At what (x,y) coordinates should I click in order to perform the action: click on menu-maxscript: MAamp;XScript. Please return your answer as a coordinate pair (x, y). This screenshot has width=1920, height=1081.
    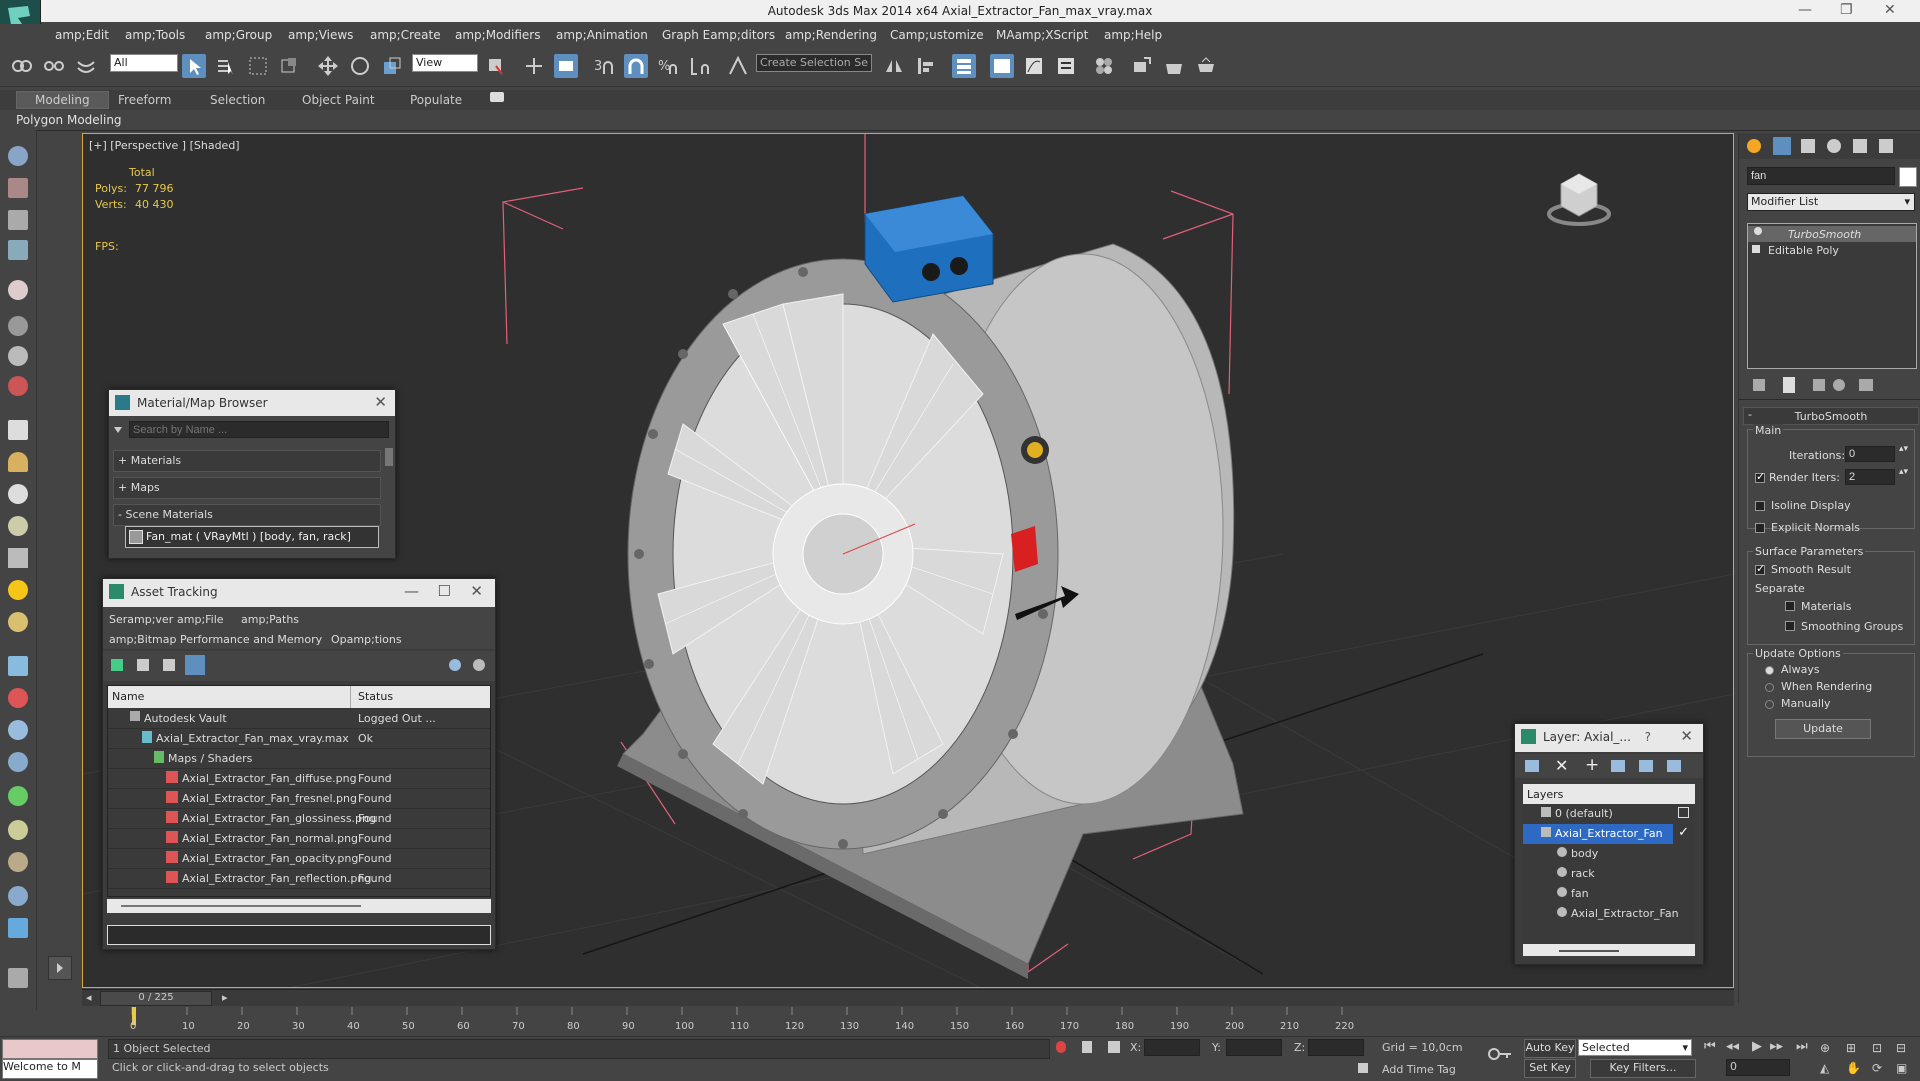
    Looking at the image, I should click on (1042, 35).